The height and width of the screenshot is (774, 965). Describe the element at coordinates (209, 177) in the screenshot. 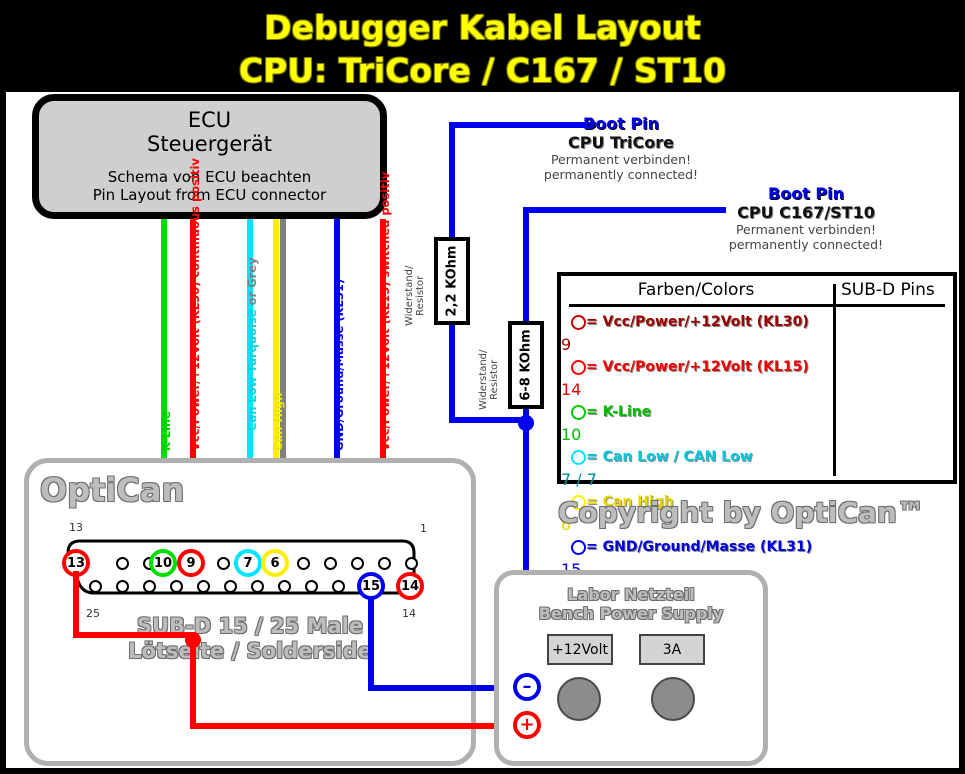

I see `ecu-note-de: Schema von ECU beachten` at that location.